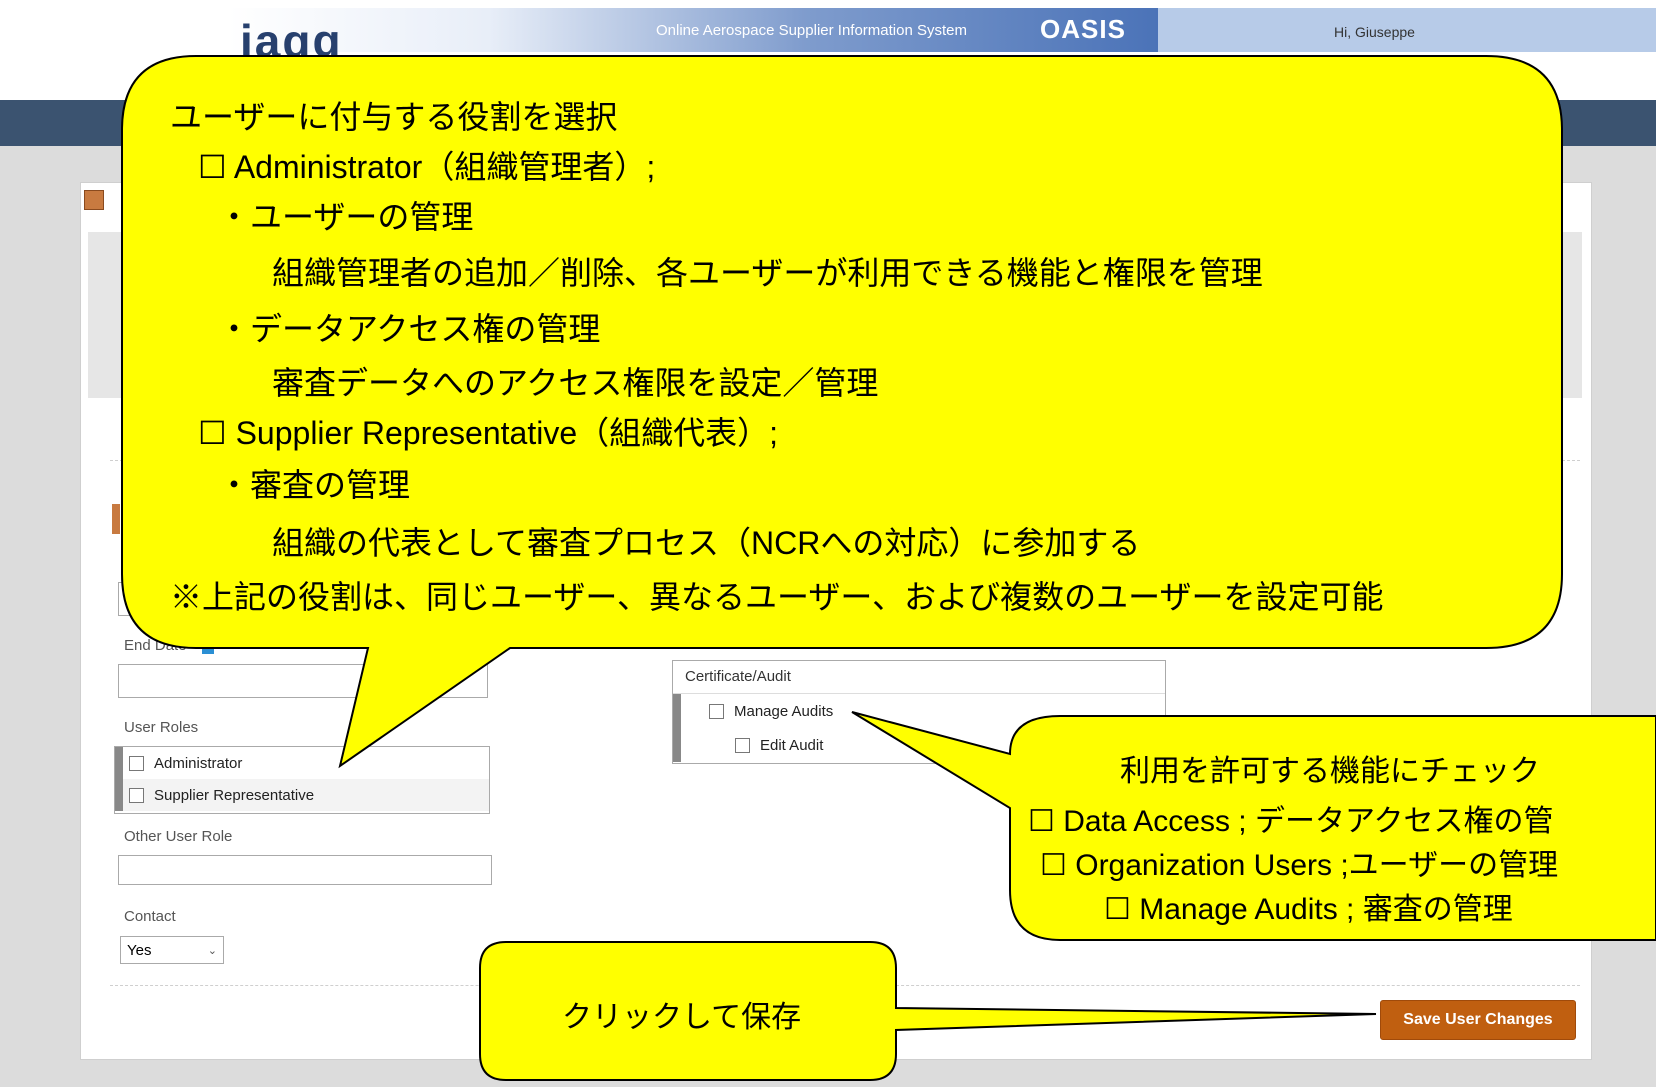 This screenshot has height=1087, width=1656. What do you see at coordinates (394, 117) in the screenshot?
I see `roles-callout-title: ユーザーに付与する役割を選択` at bounding box center [394, 117].